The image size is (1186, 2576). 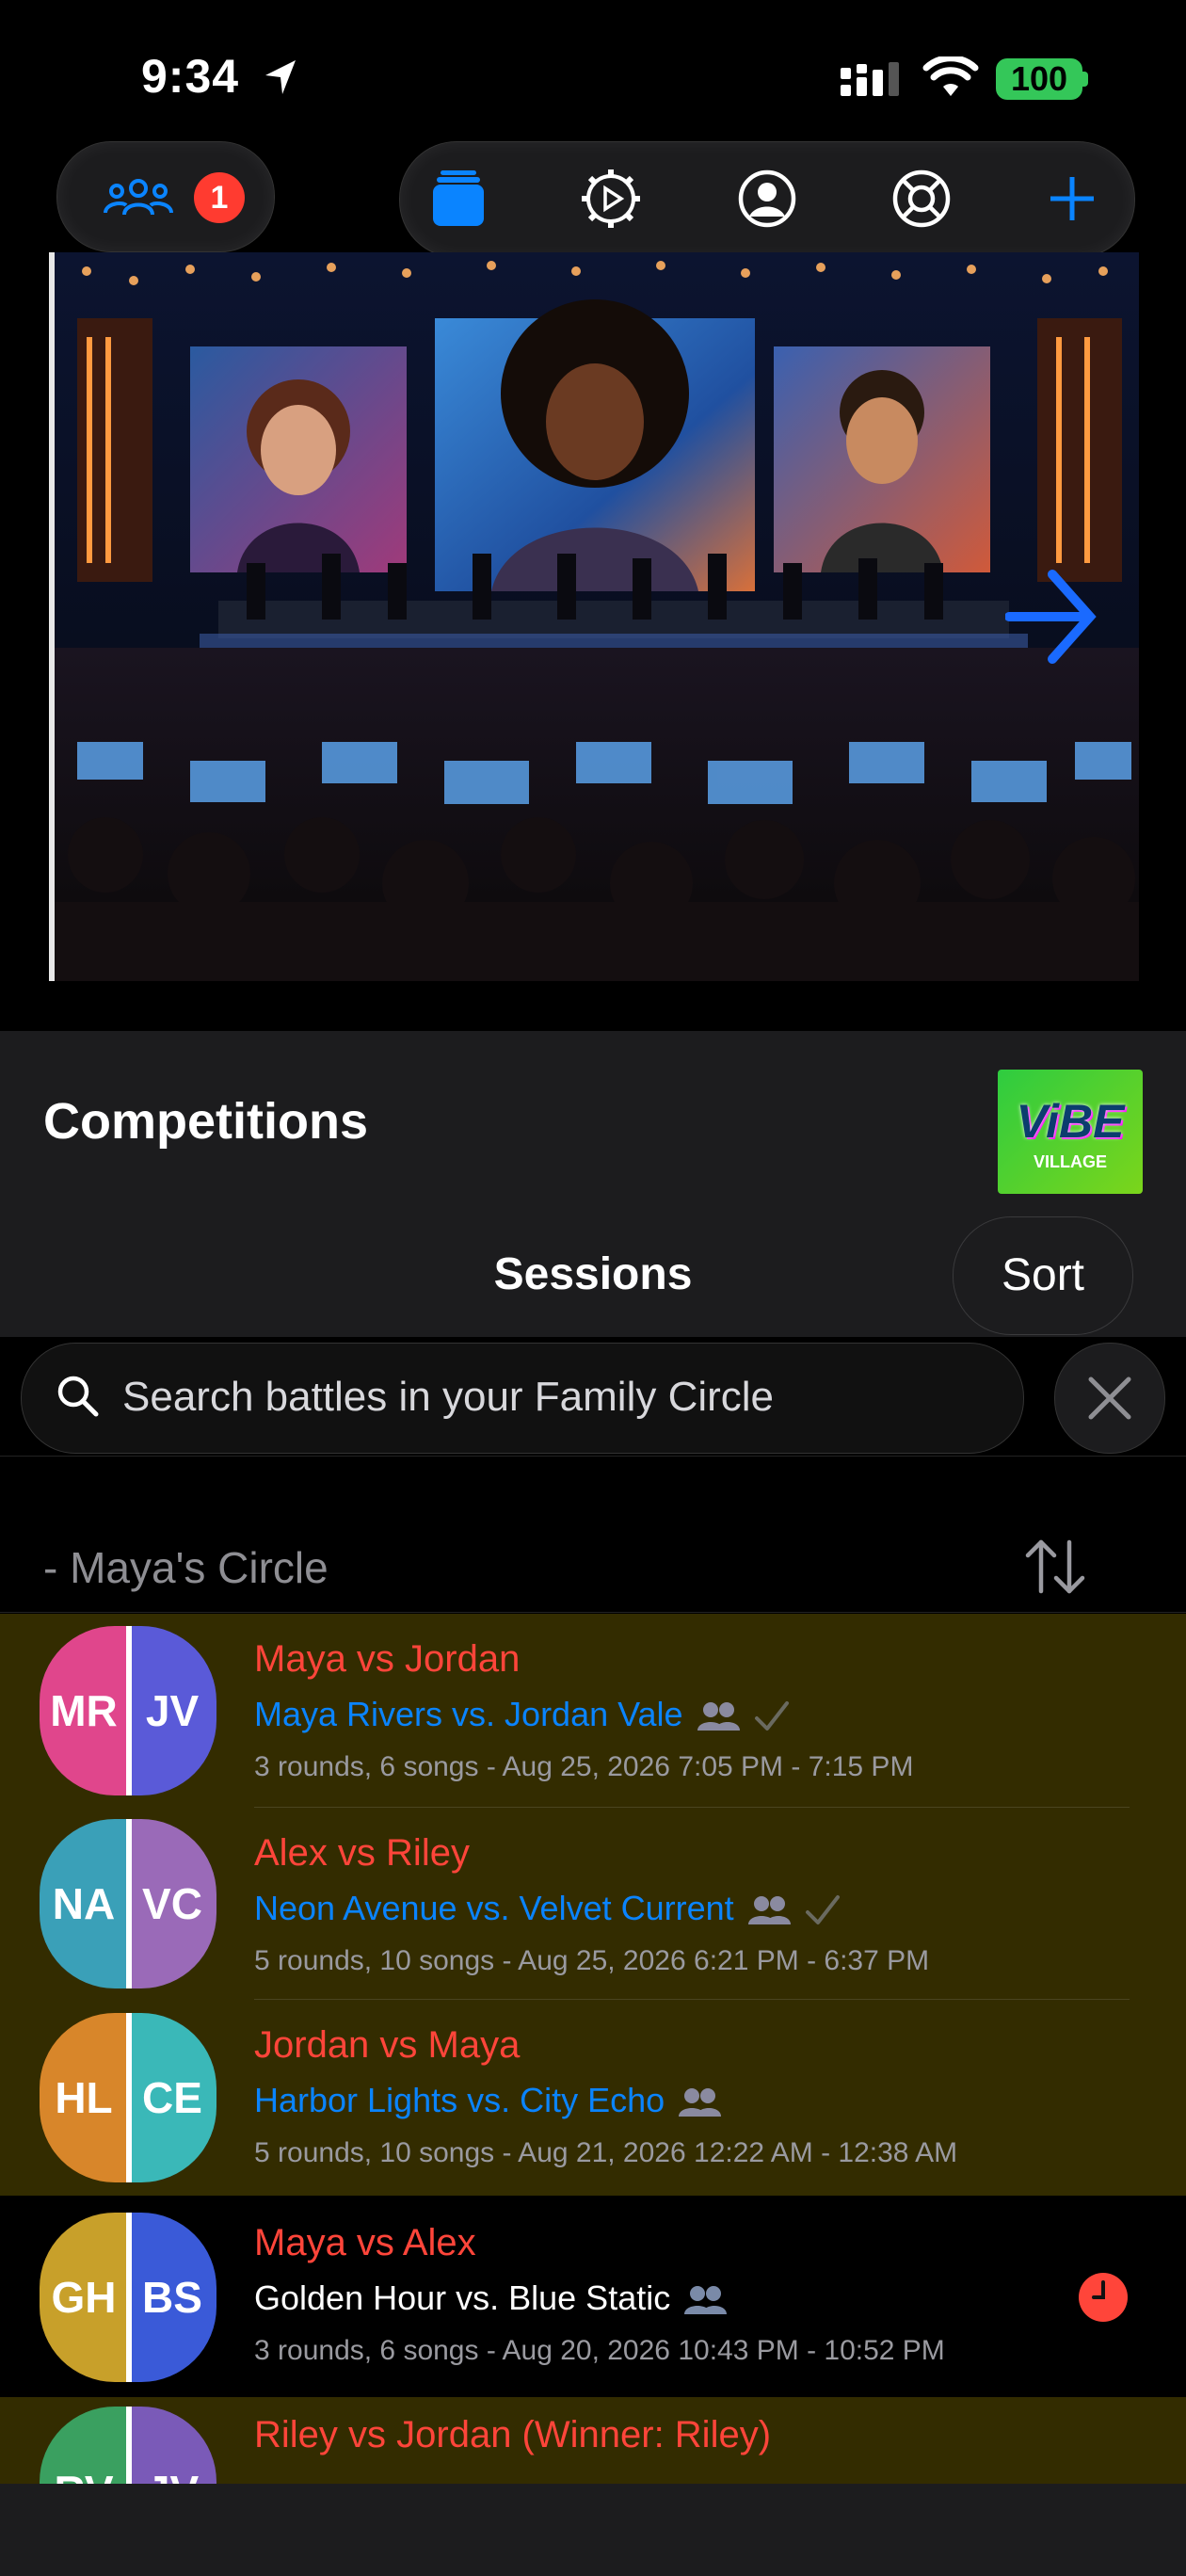 I want to click on plus-icon, so click(x=1072, y=199).